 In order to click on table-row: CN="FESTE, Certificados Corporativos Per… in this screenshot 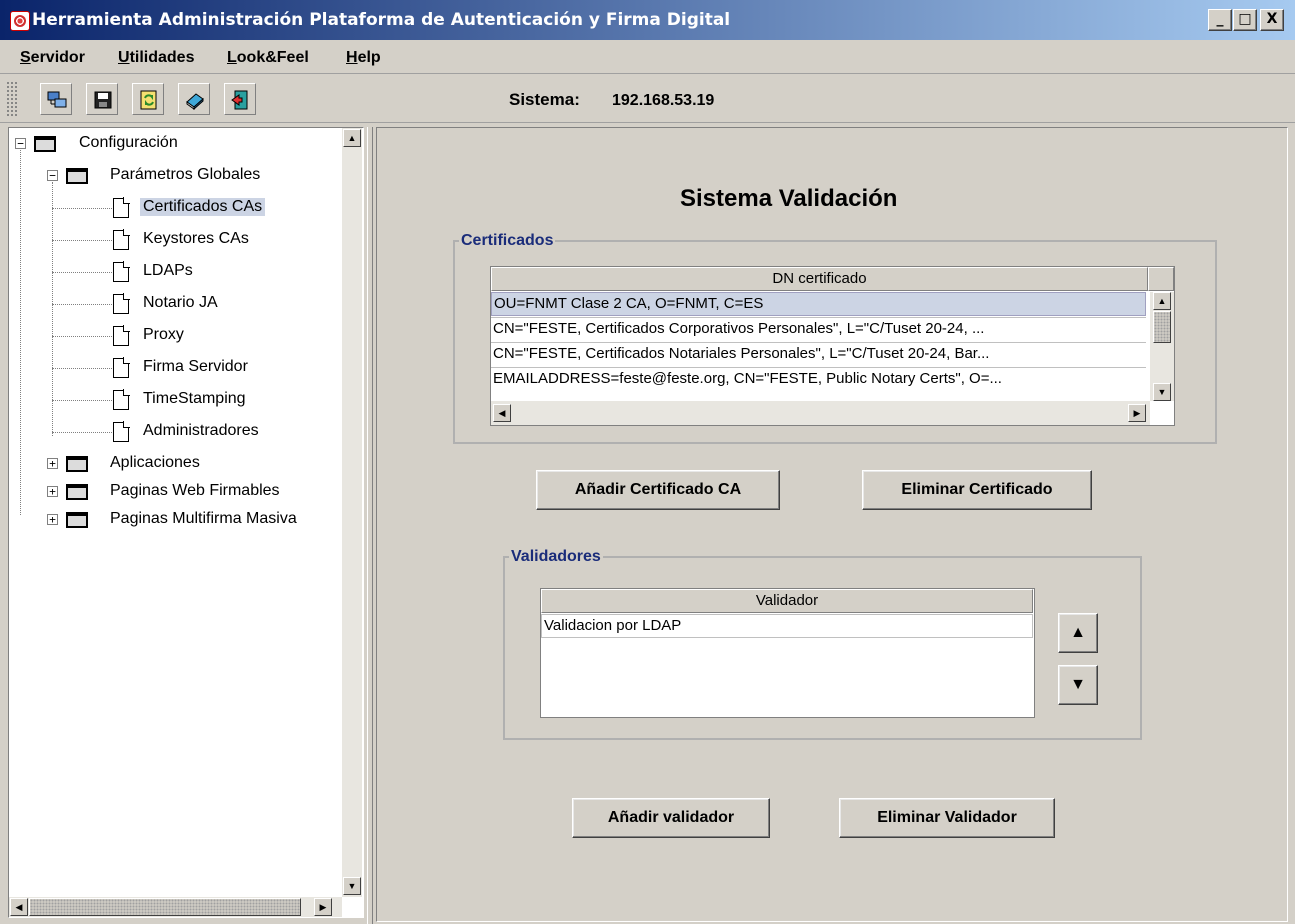, I will do `click(818, 329)`.